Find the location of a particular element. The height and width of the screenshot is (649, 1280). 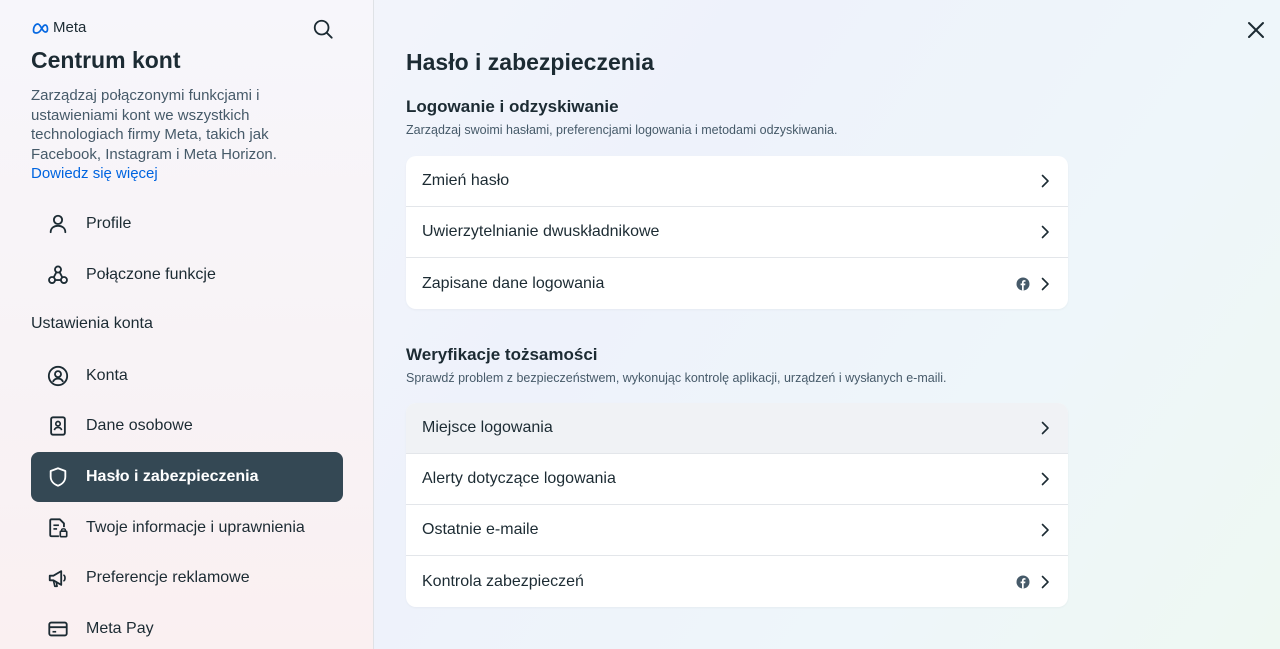

brand-name: Meta is located at coordinates (70, 27).